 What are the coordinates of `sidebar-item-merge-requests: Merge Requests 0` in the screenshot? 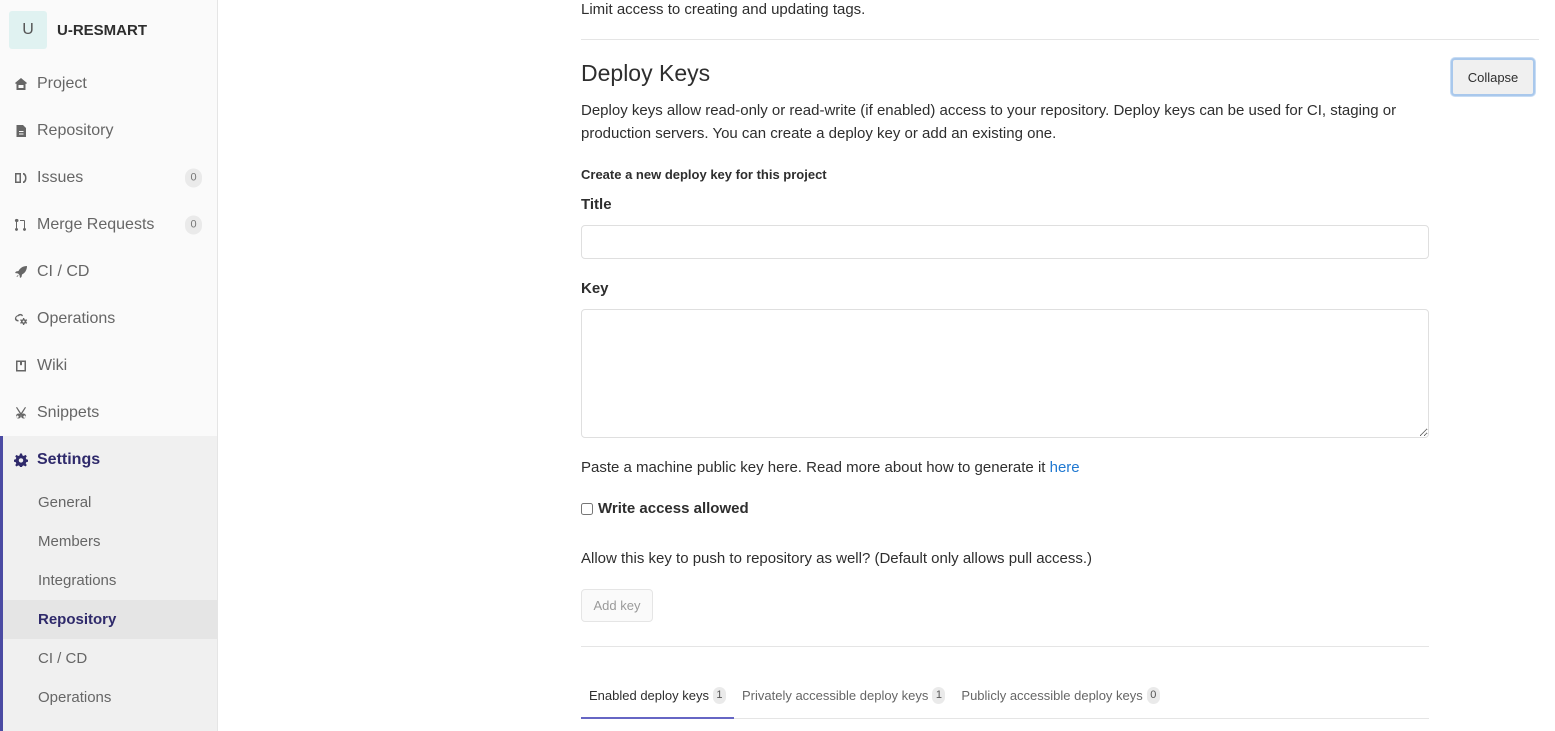 It's located at (108, 224).